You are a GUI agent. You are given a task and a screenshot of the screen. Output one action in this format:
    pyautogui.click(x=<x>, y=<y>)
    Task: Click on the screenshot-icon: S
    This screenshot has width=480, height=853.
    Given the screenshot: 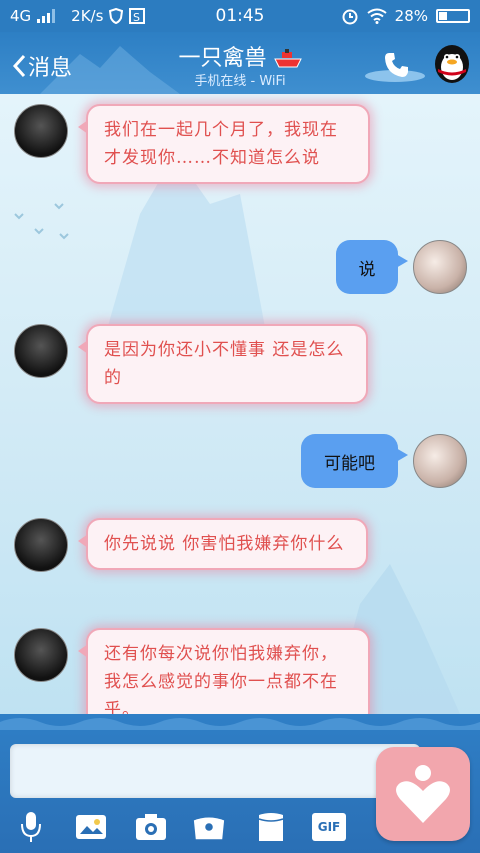 What is the action you would take?
    pyautogui.click(x=137, y=16)
    